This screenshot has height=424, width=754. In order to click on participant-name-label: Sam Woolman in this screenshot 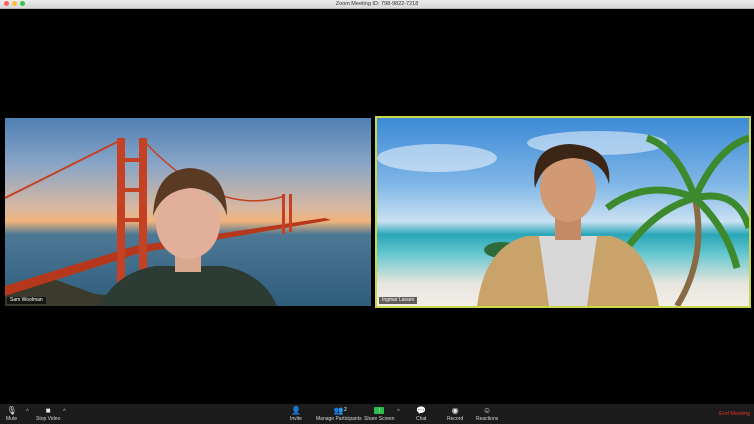, I will do `click(26, 300)`.